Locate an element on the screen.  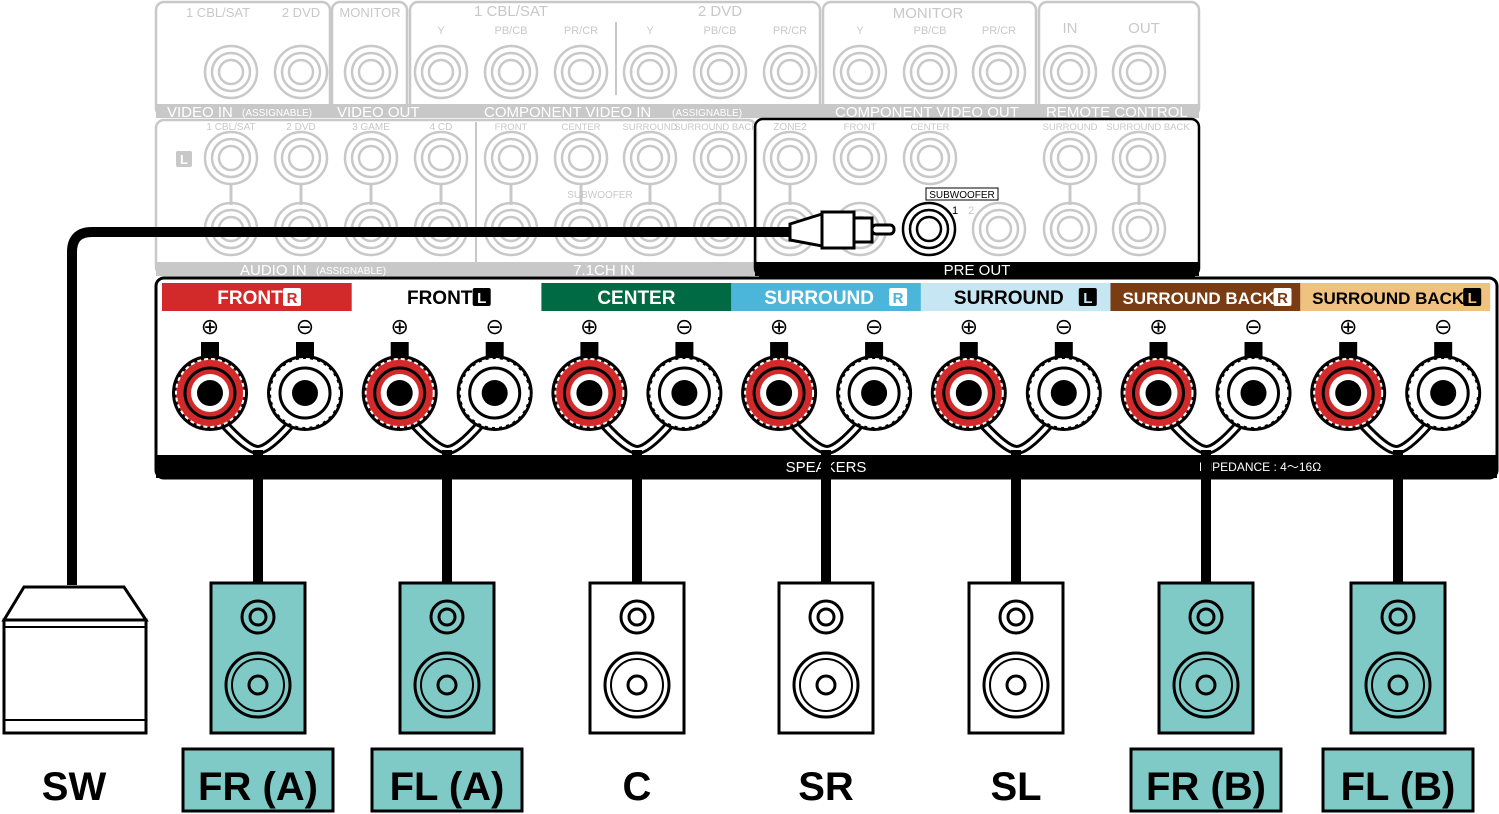
speaker: FR (A) is located at coordinates (258, 631).